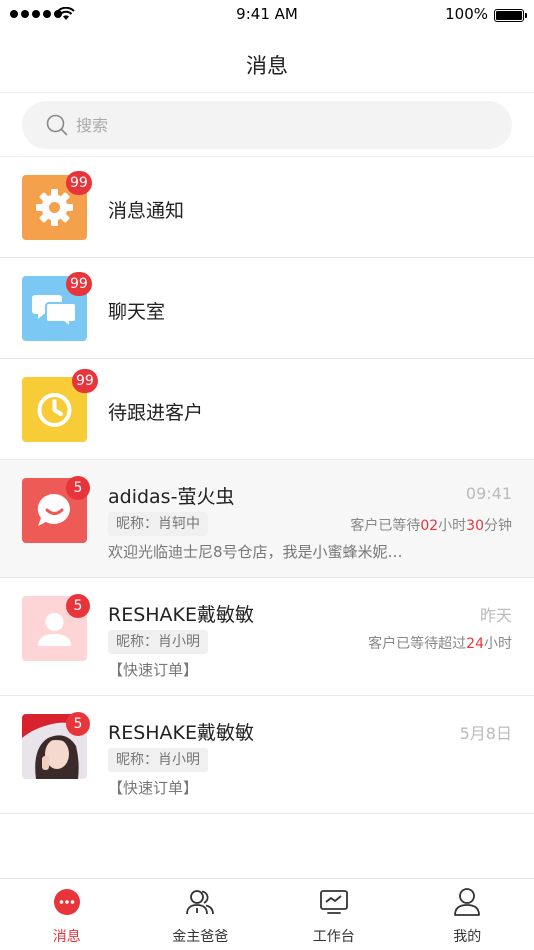 The image size is (534, 950). What do you see at coordinates (267, 66) in the screenshot?
I see `page-title: 消息` at bounding box center [267, 66].